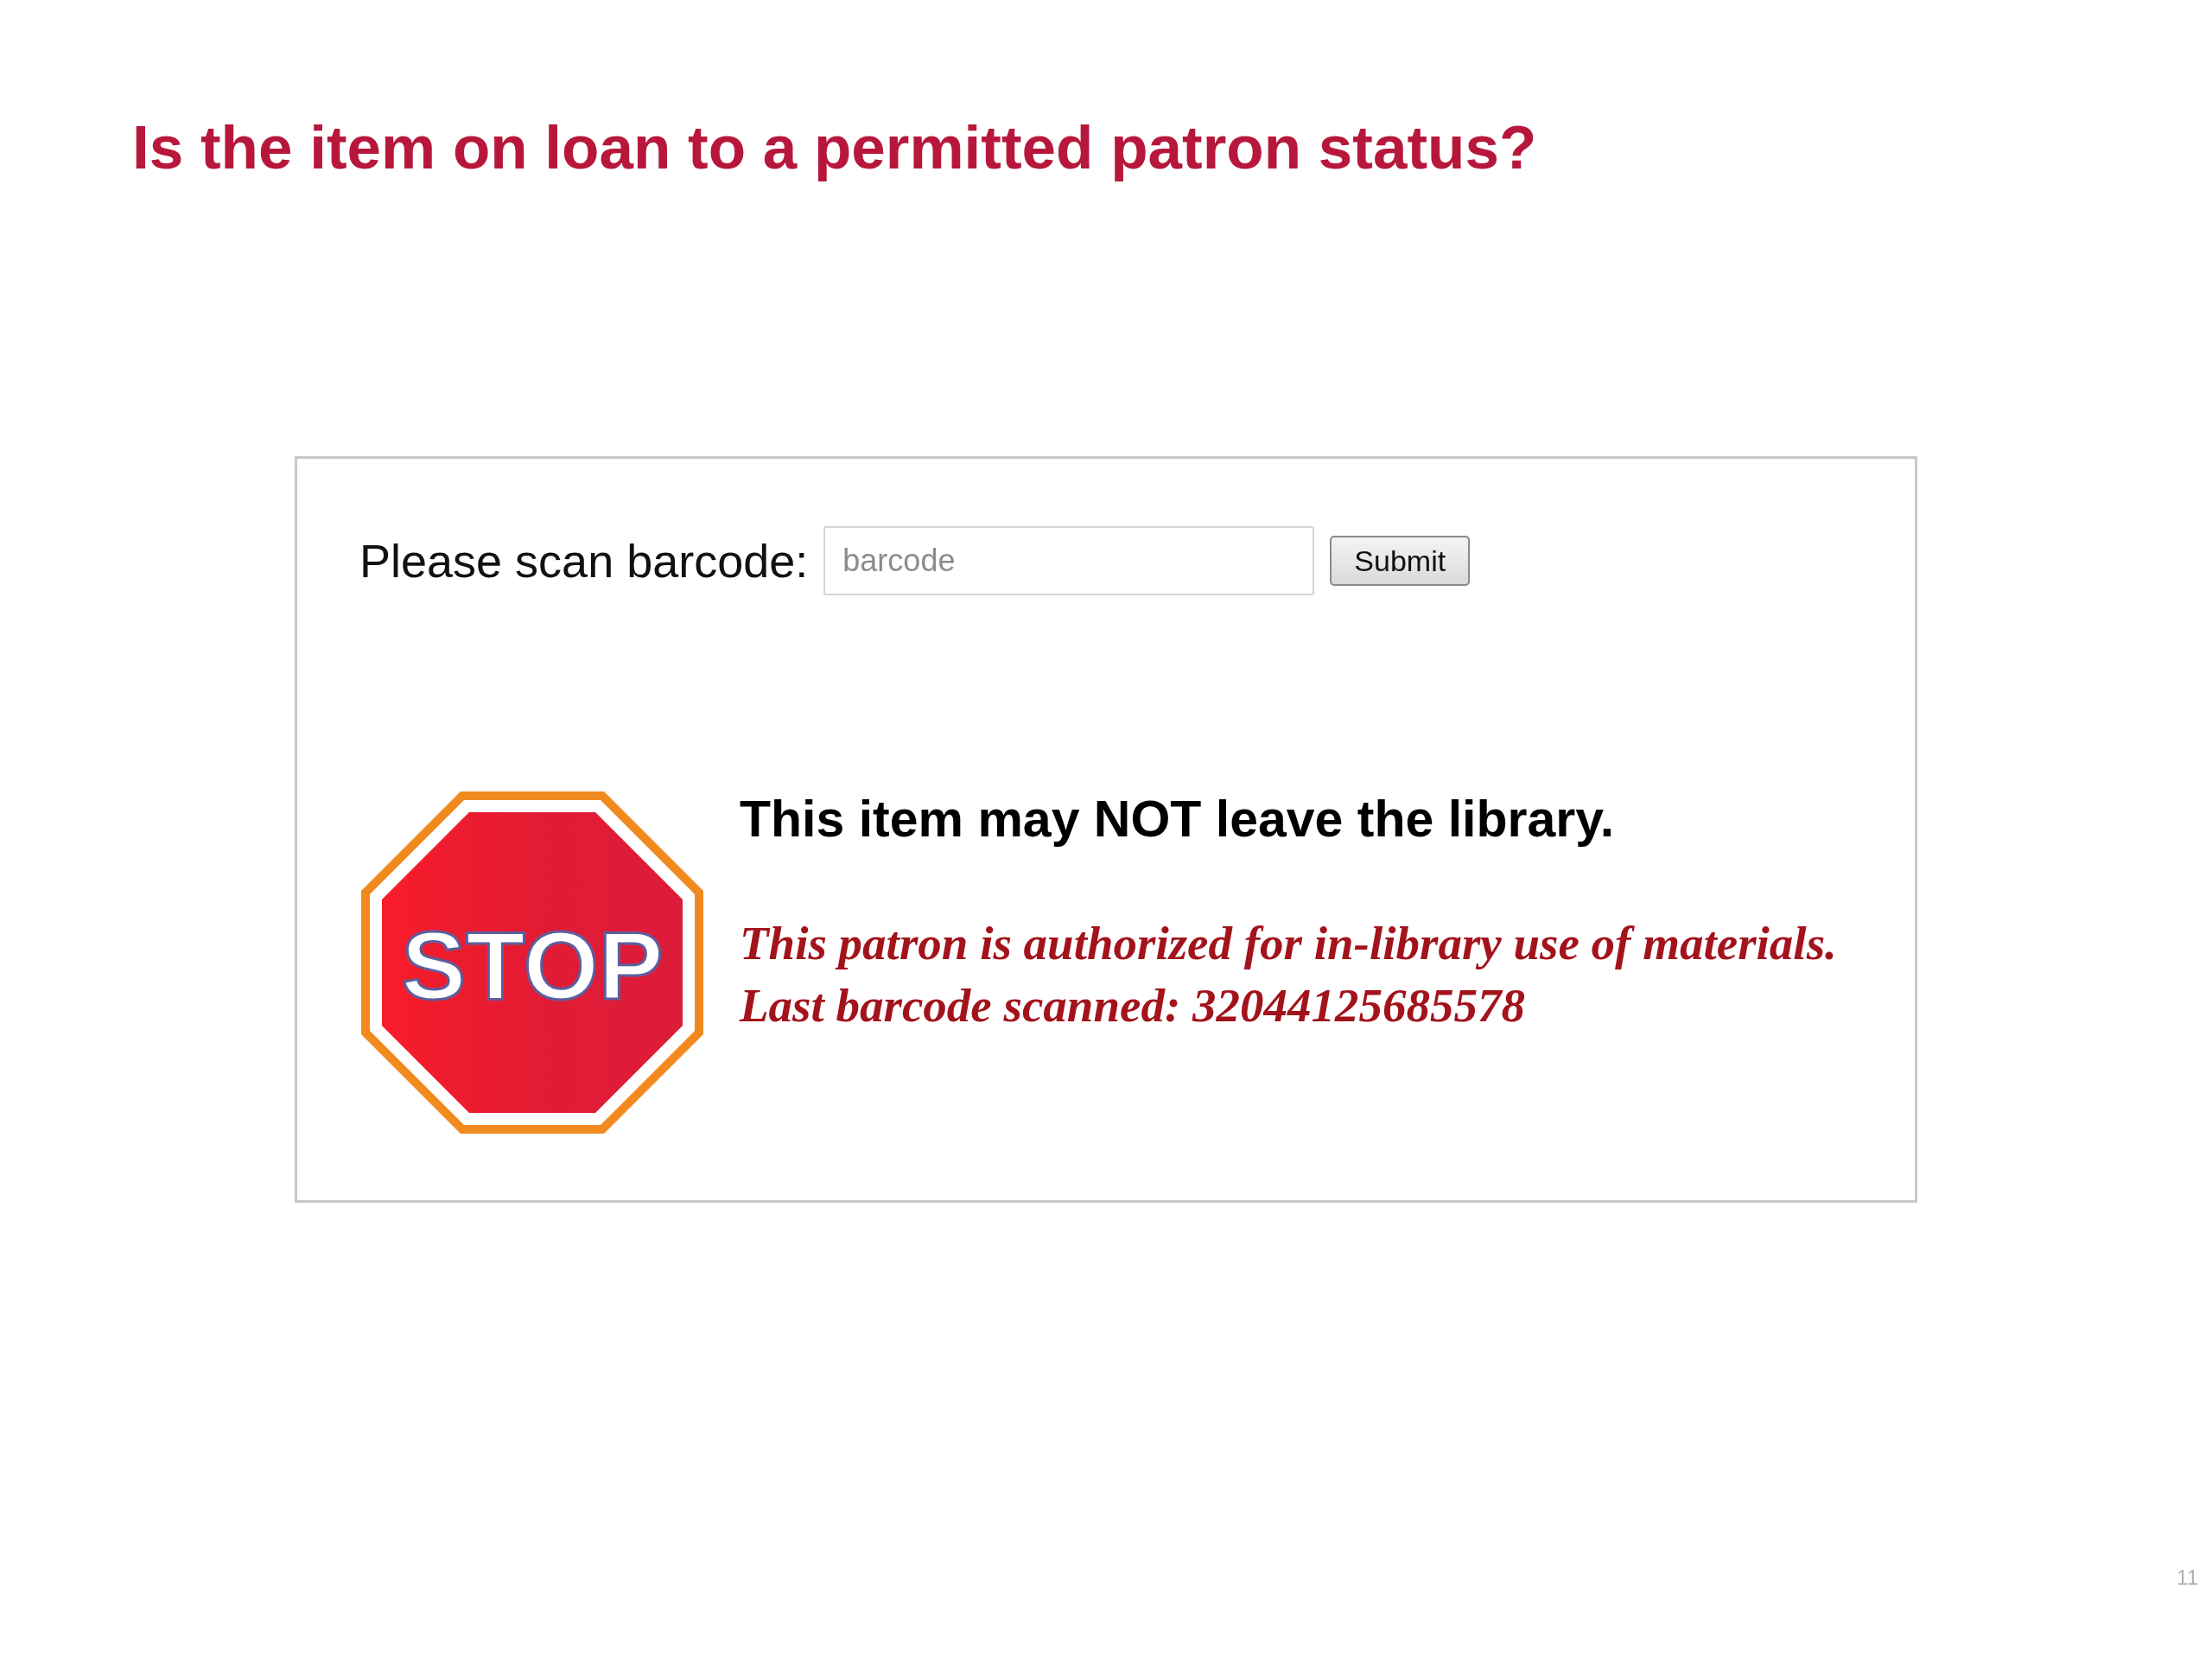 The height and width of the screenshot is (1659, 2212). I want to click on scan-label: Please scan barcode:, so click(584, 561).